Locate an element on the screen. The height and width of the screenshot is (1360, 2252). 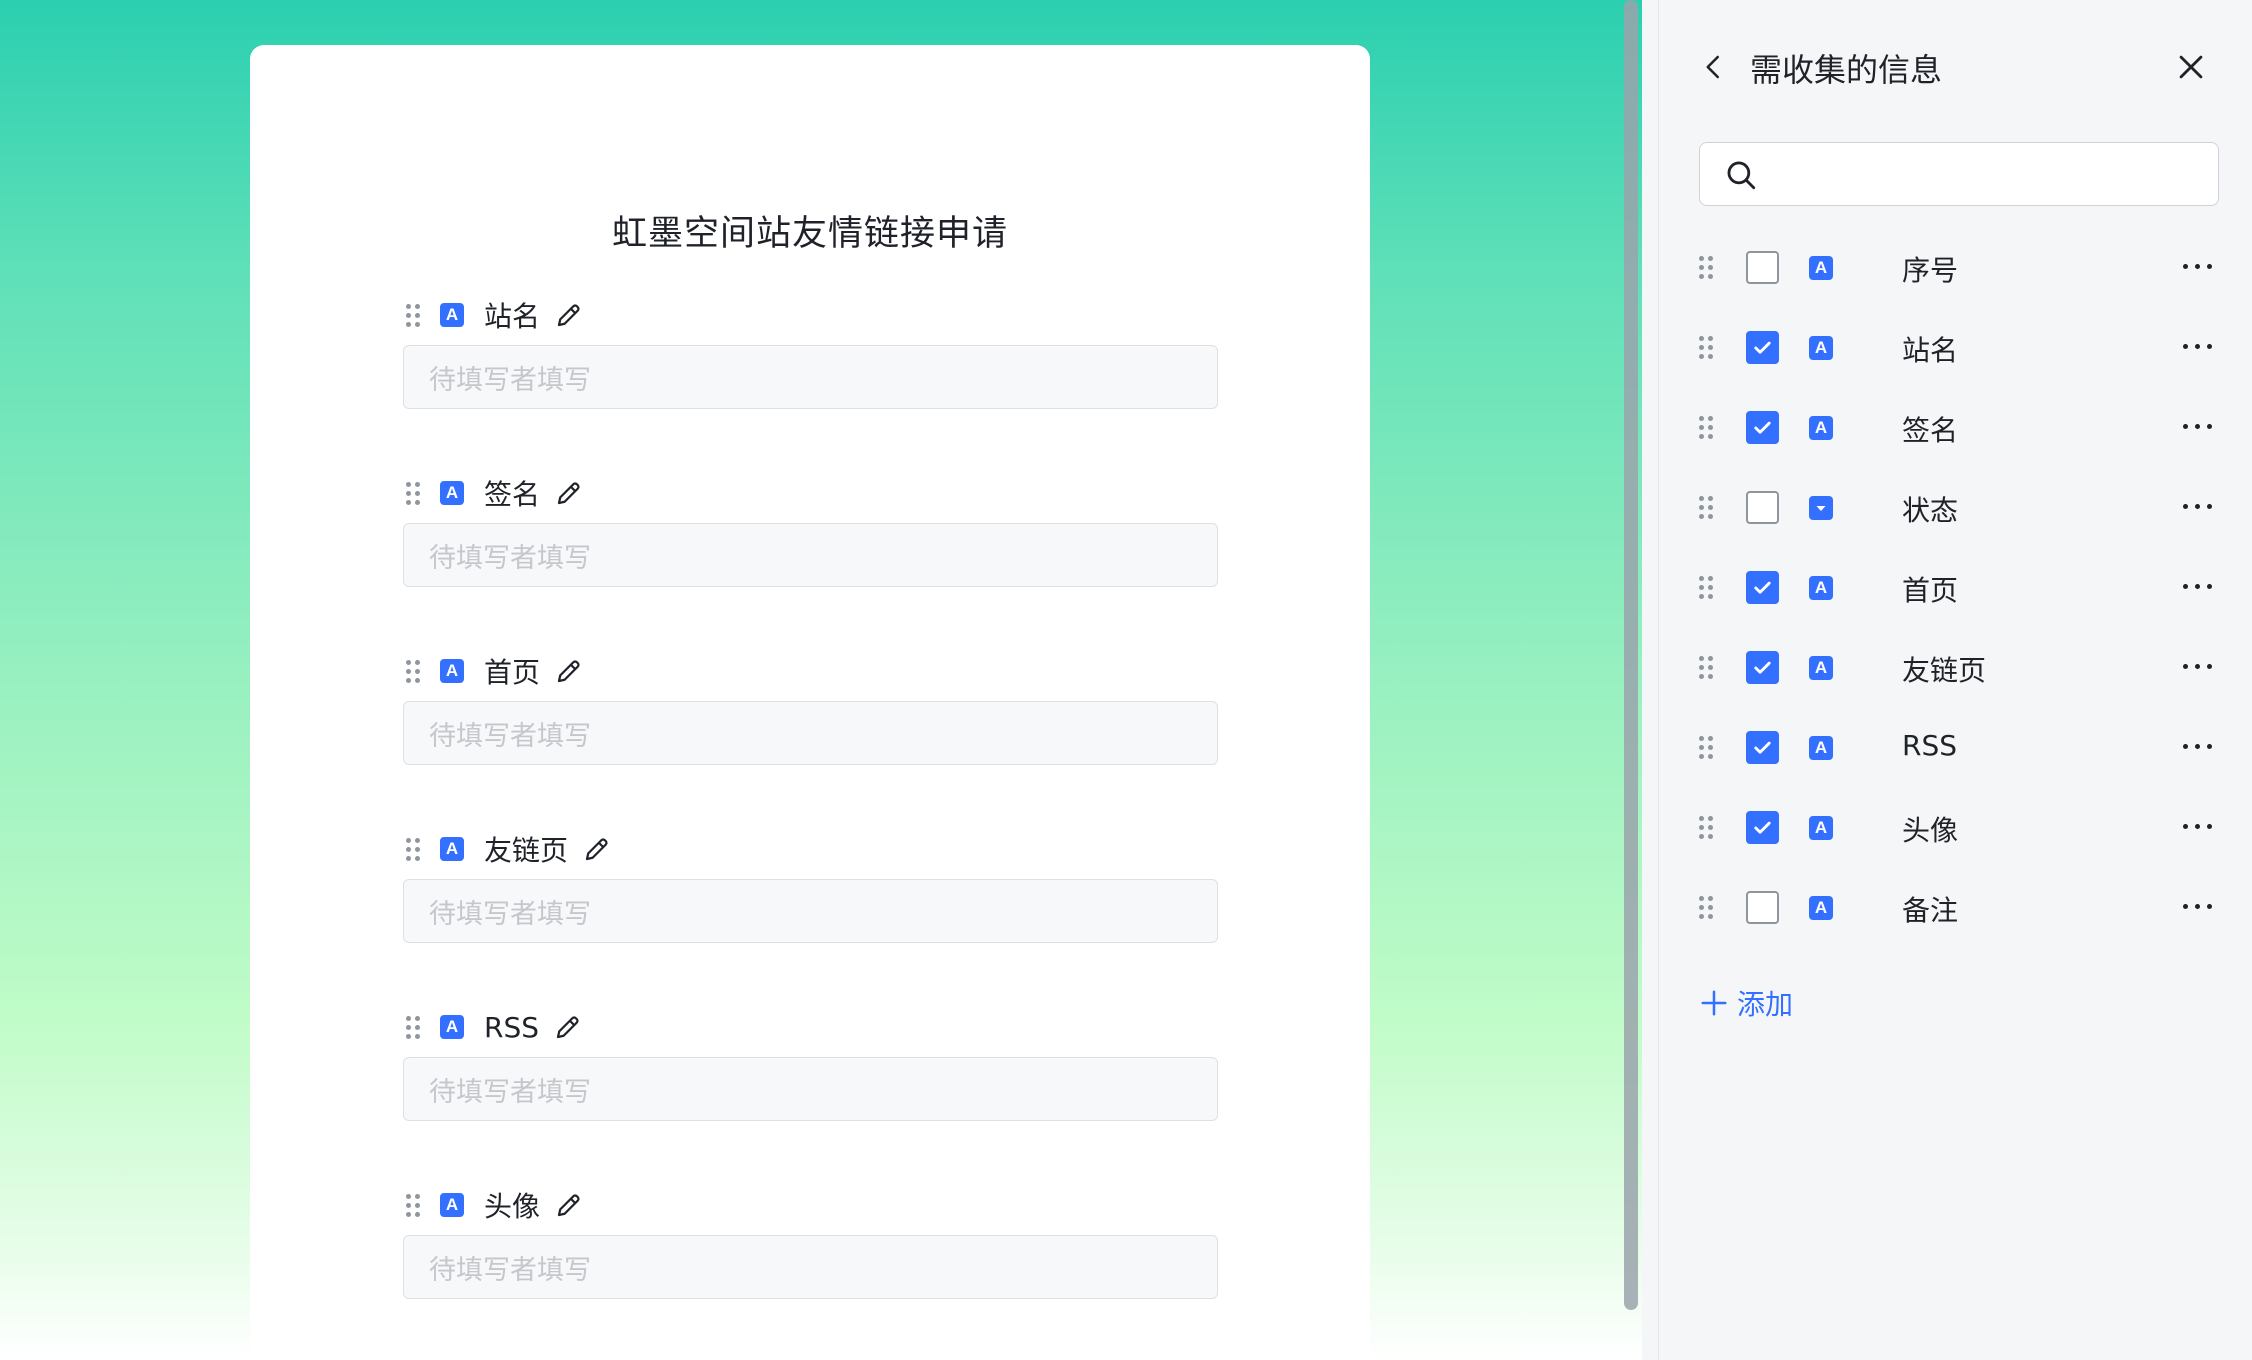
panel-title: 需收集的信息 is located at coordinates (1846, 70).